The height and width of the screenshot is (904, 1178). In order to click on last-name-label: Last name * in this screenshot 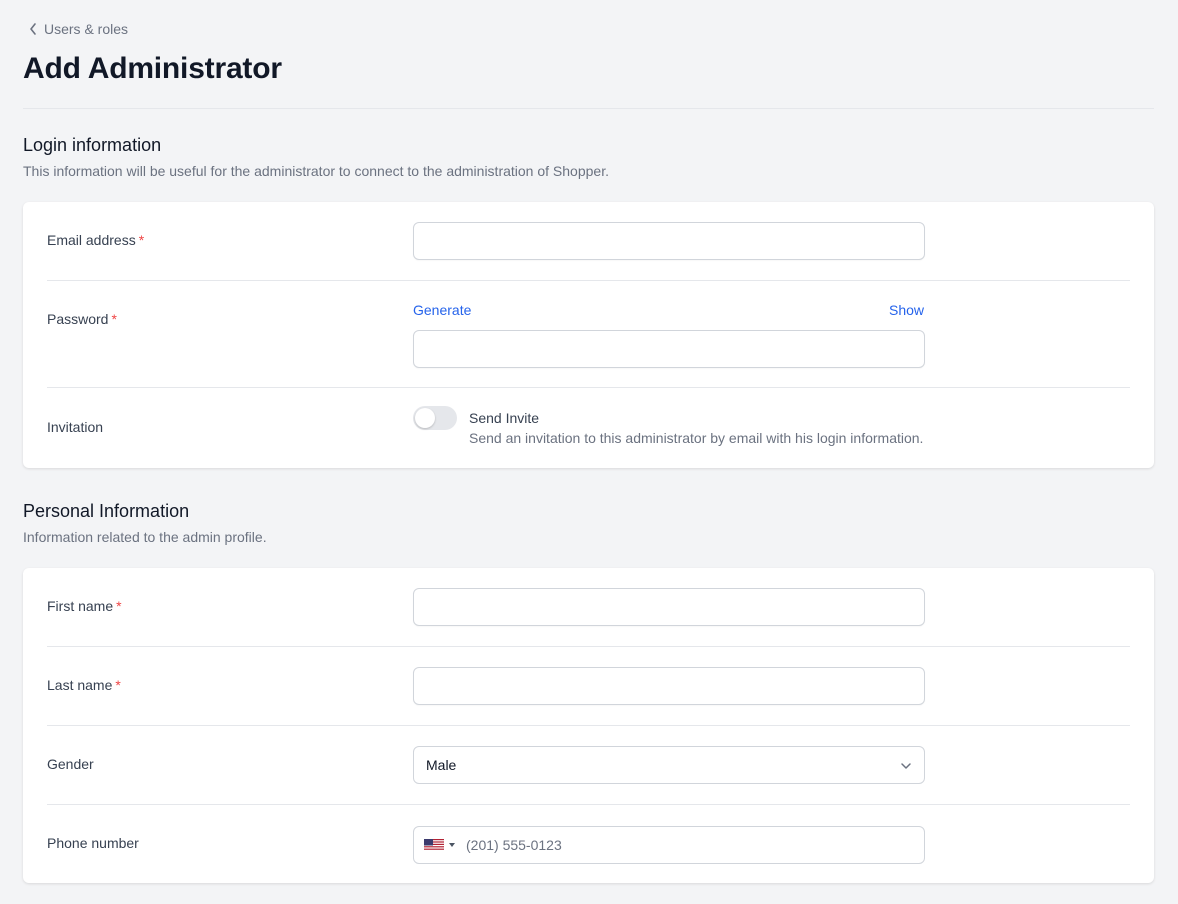, I will do `click(84, 685)`.